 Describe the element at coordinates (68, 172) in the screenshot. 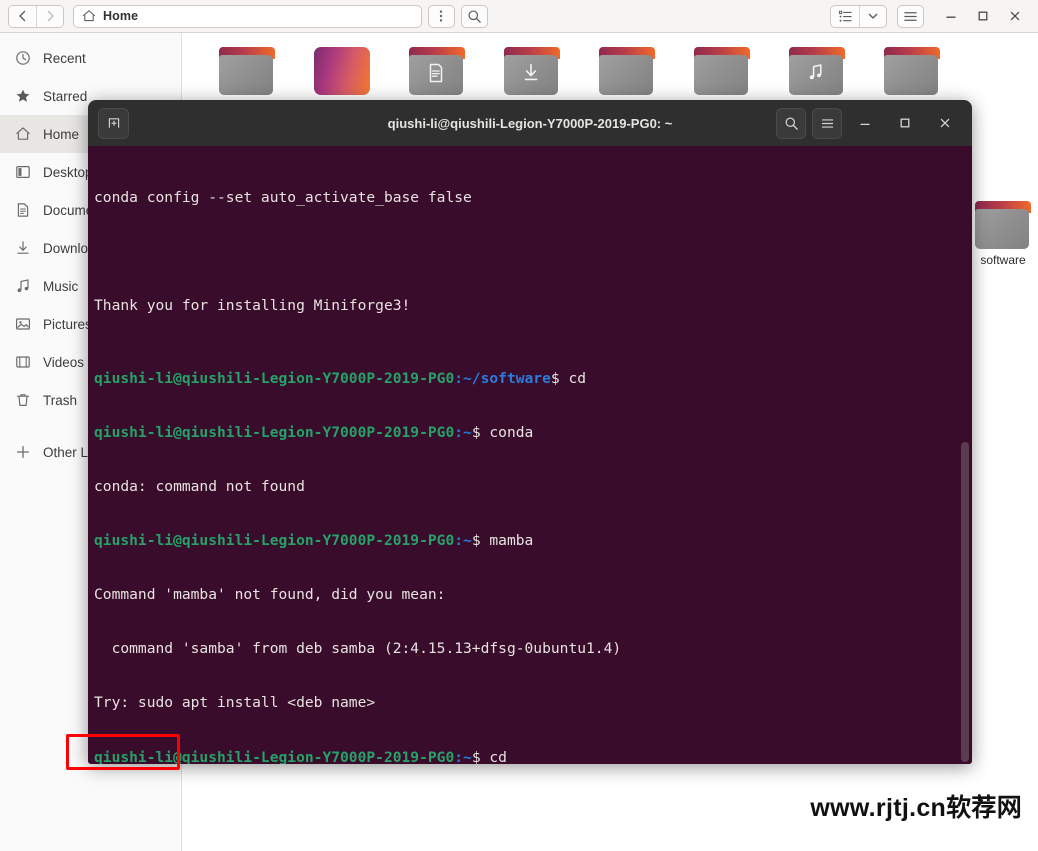

I see `sidebar-item-label: Desktop` at that location.